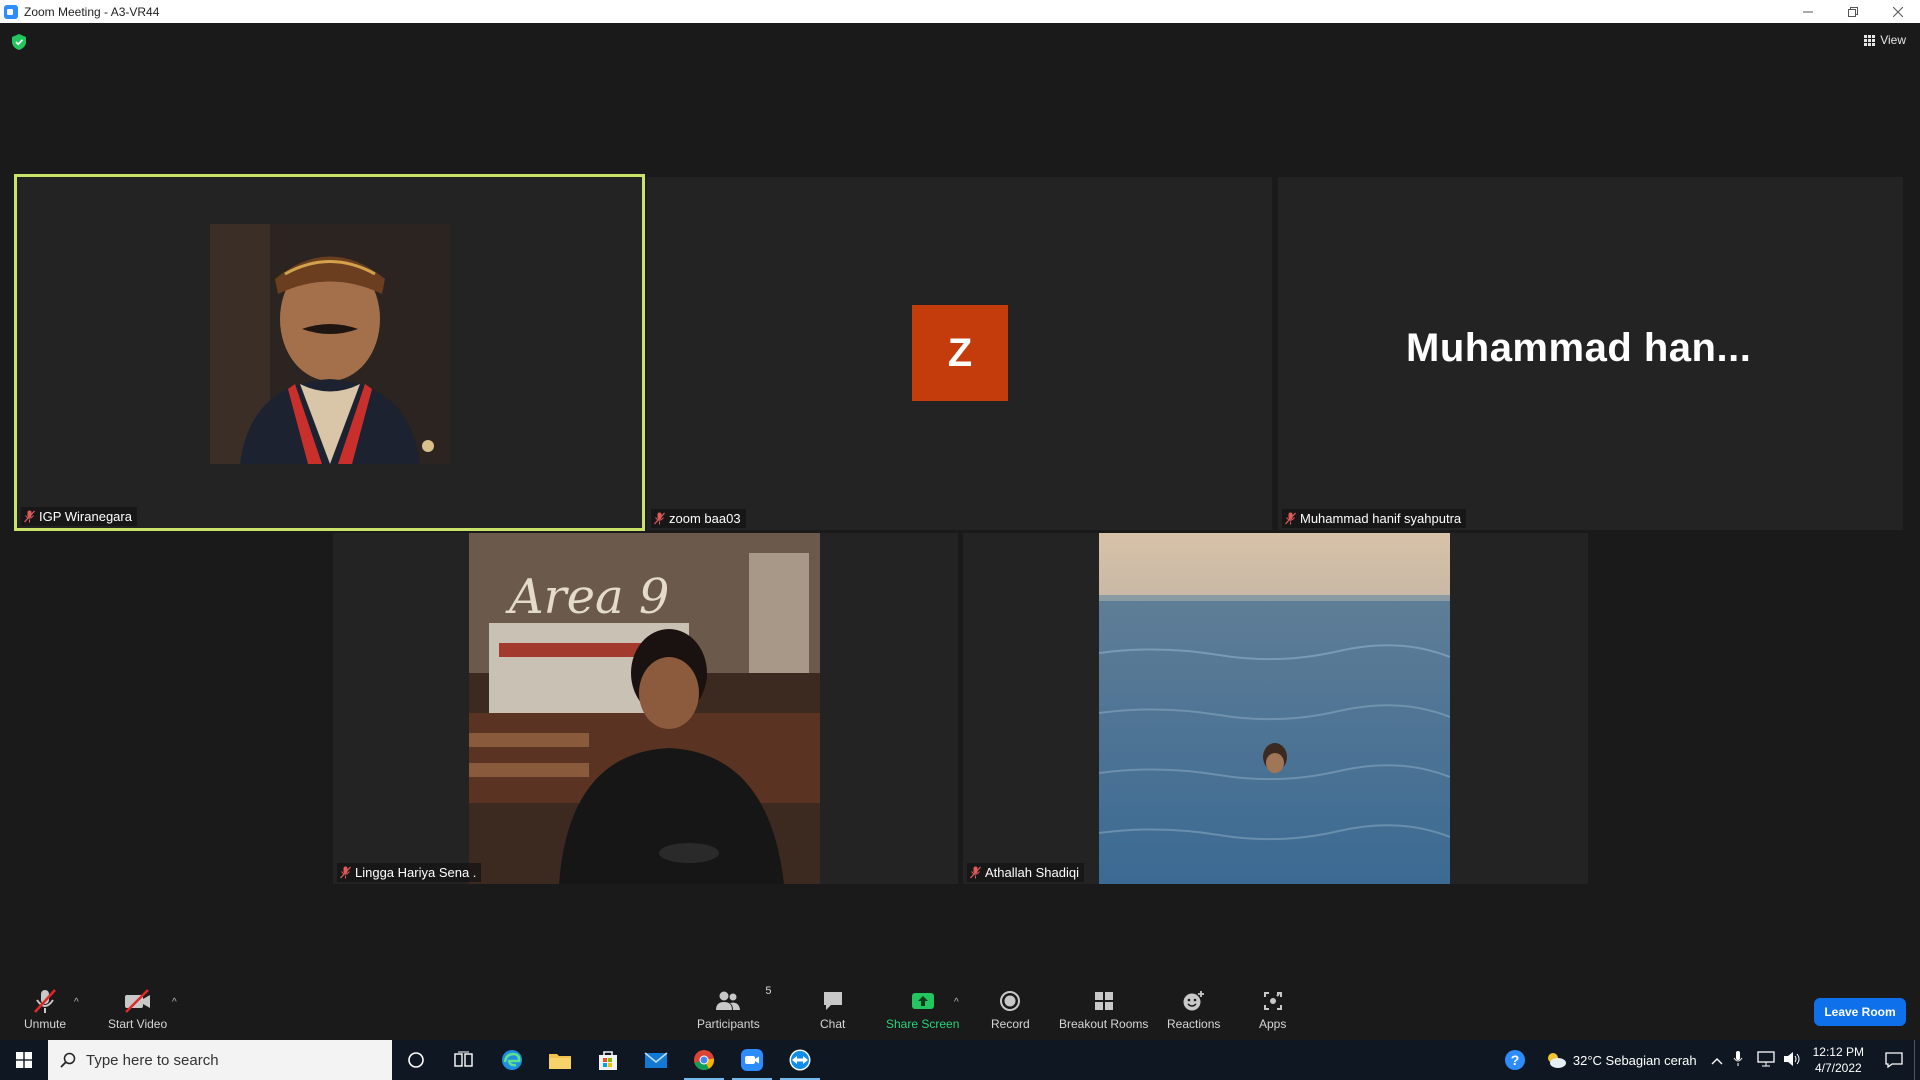 This screenshot has height=1080, width=1920. I want to click on participant-video: Area 9, so click(644, 708).